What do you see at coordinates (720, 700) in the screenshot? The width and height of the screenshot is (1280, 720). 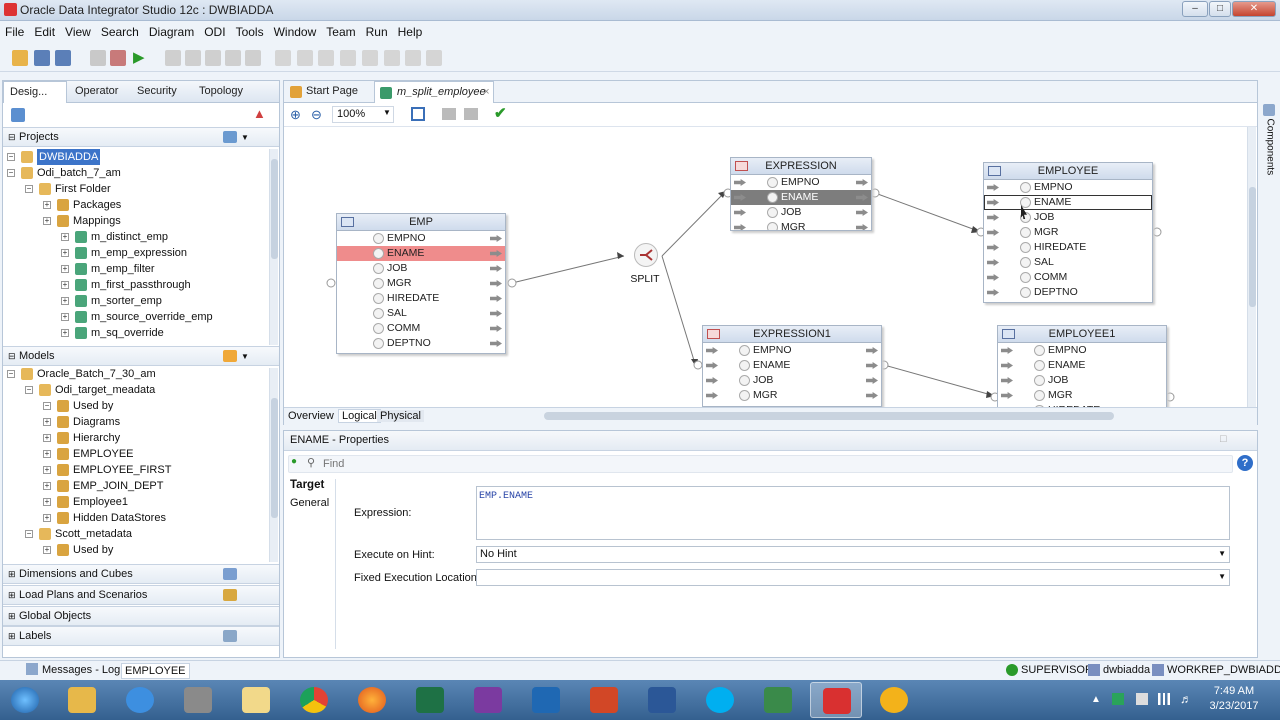 I see `taskbar-skype` at bounding box center [720, 700].